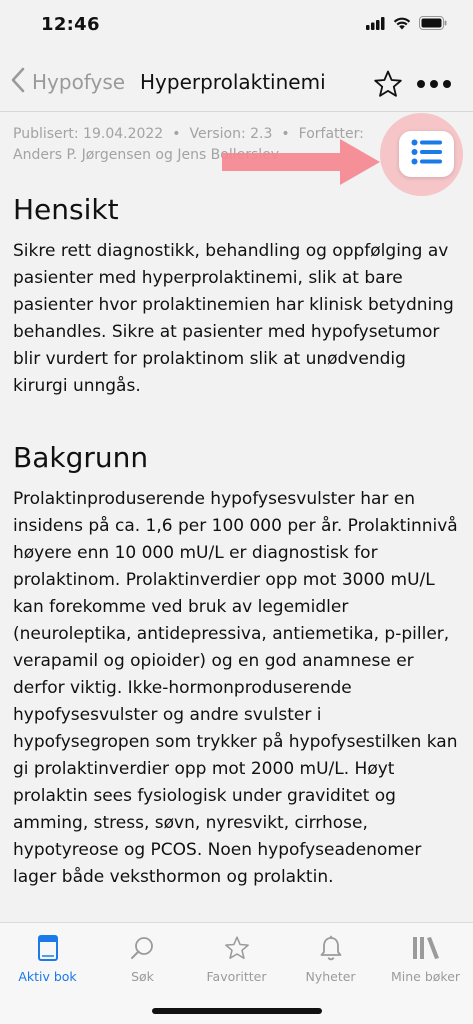 The width and height of the screenshot is (473, 1024). I want to click on home-indicator, so click(237, 1011).